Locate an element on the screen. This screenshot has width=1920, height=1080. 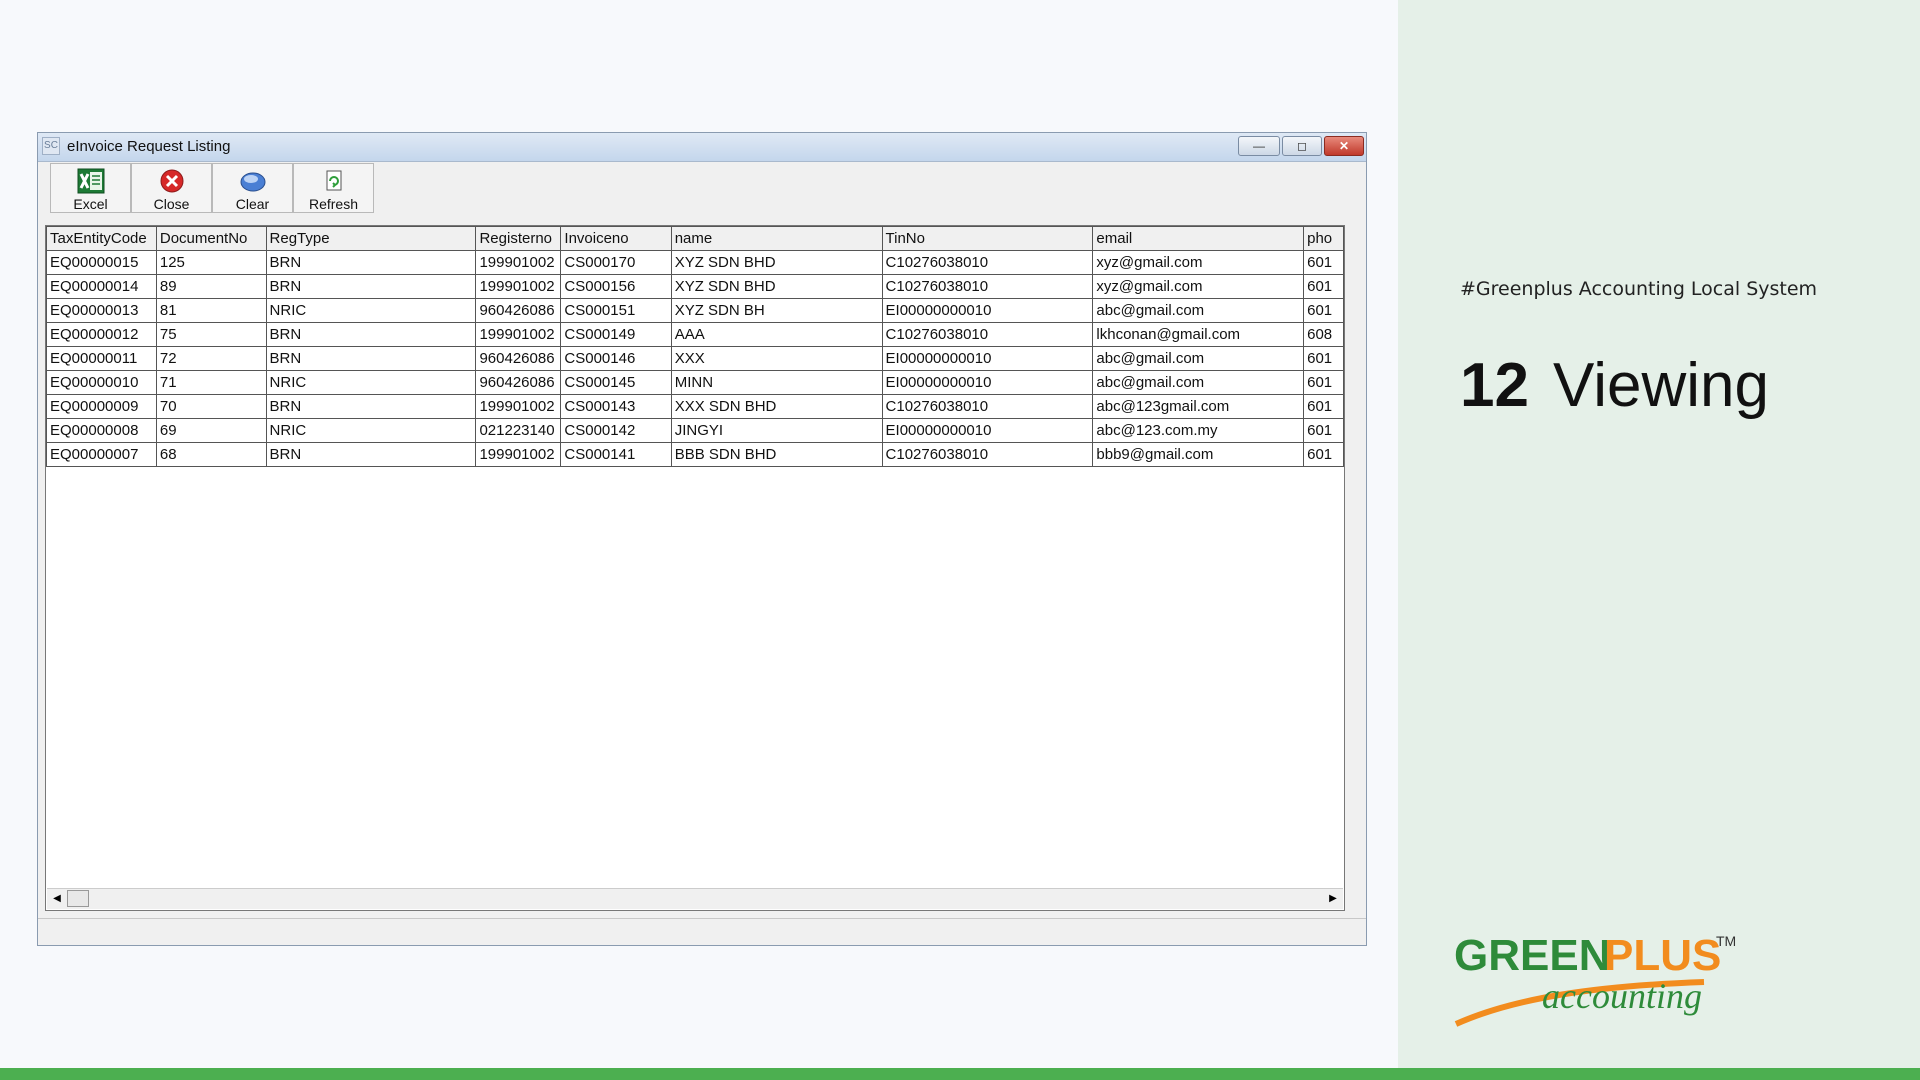
table-cell: XXX is located at coordinates (776, 358).